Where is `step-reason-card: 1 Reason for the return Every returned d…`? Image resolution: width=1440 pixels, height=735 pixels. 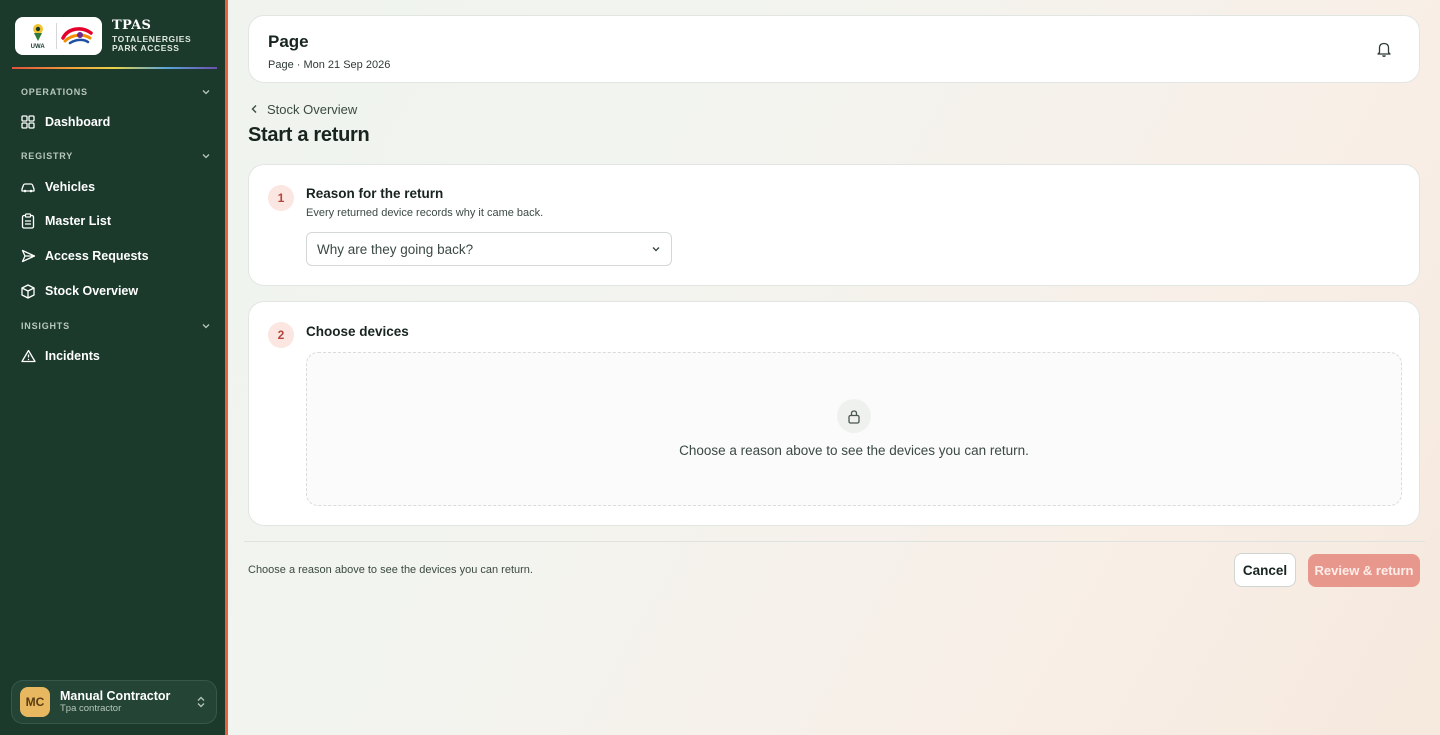 step-reason-card: 1 Reason for the return Every returned d… is located at coordinates (834, 225).